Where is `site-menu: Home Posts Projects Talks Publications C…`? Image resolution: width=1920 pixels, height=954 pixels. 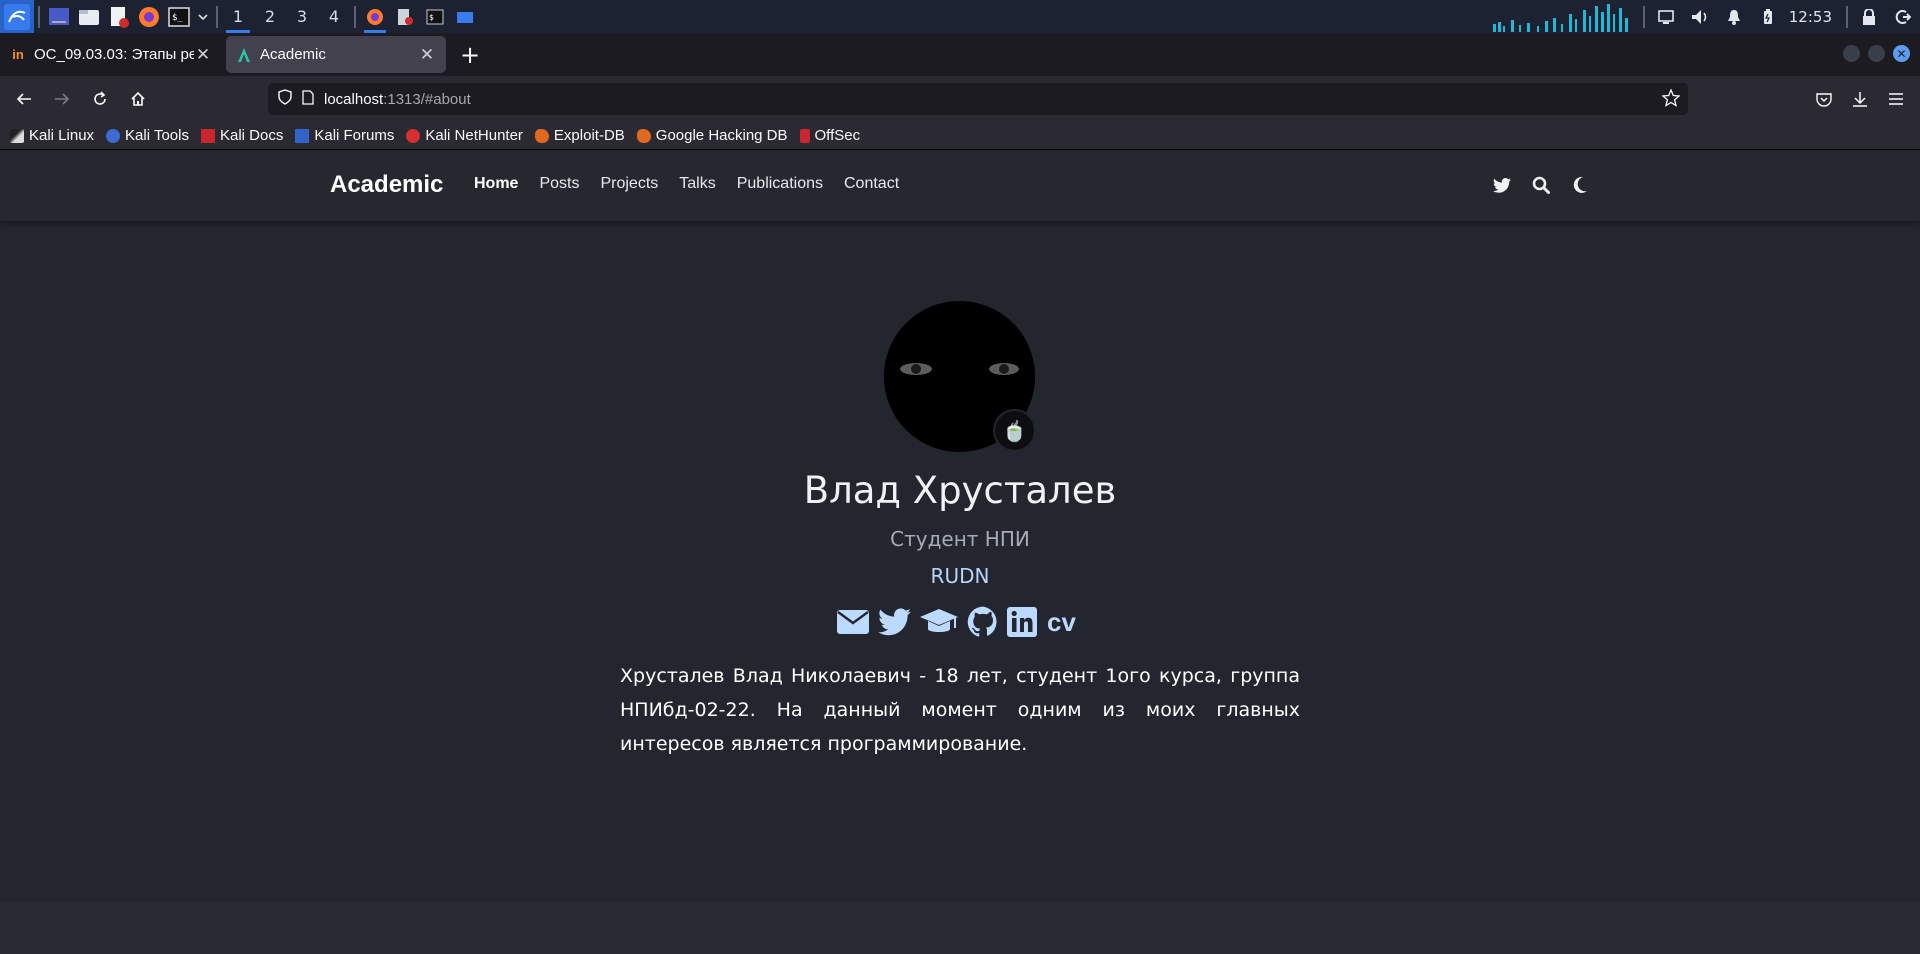
site-menu: Home Posts Projects Talks Publications C… is located at coordinates (697, 184).